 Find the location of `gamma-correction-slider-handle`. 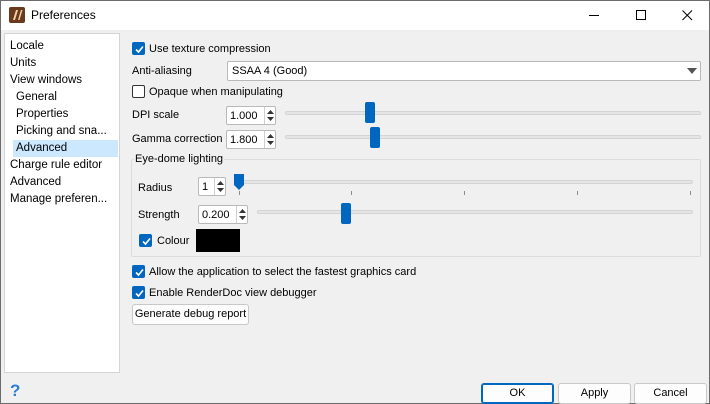

gamma-correction-slider-handle is located at coordinates (375, 137).